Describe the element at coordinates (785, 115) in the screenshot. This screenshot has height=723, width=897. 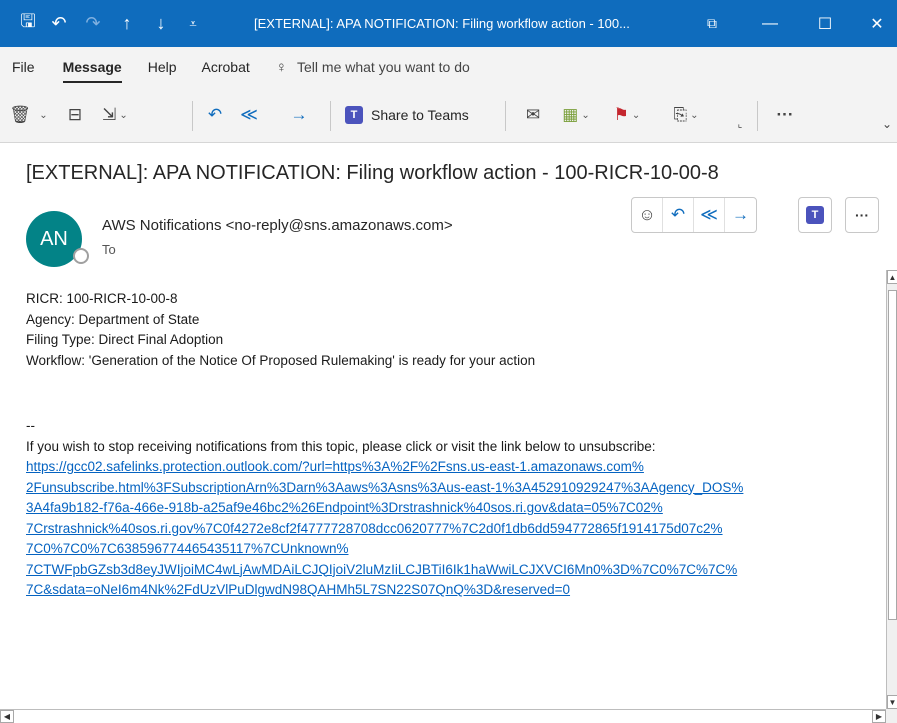
I see `more-options-icon: ···` at that location.